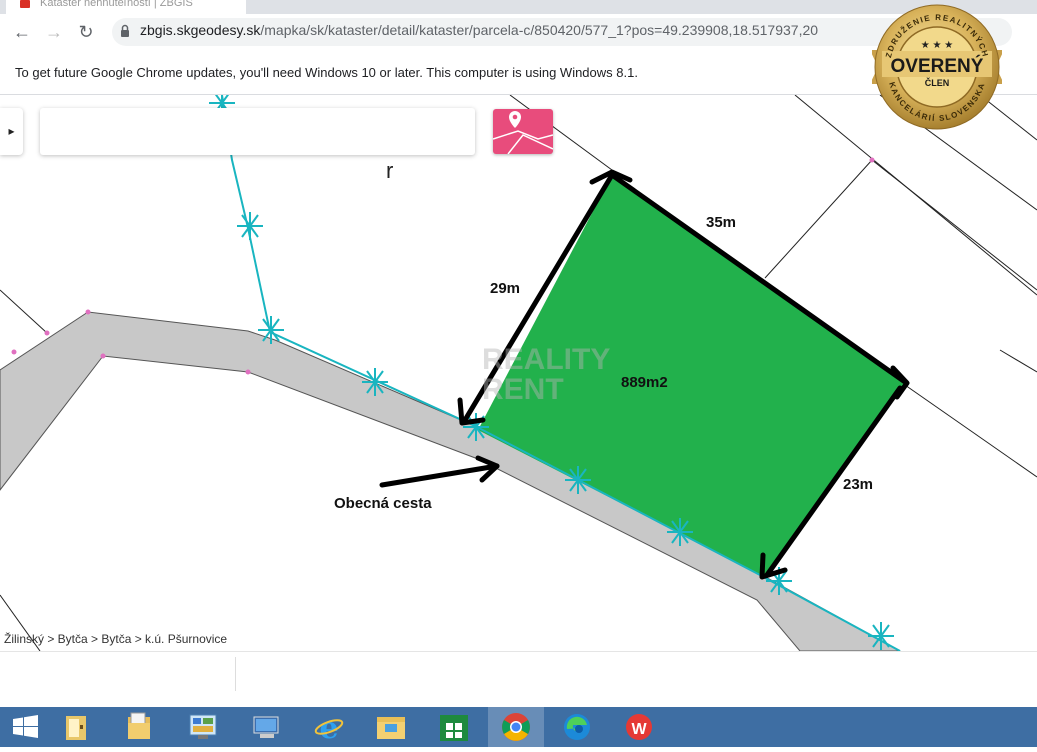 The height and width of the screenshot is (752, 1037). What do you see at coordinates (200, 30) in the screenshot?
I see `url-host: zbgis.skgeodesy.sk` at bounding box center [200, 30].